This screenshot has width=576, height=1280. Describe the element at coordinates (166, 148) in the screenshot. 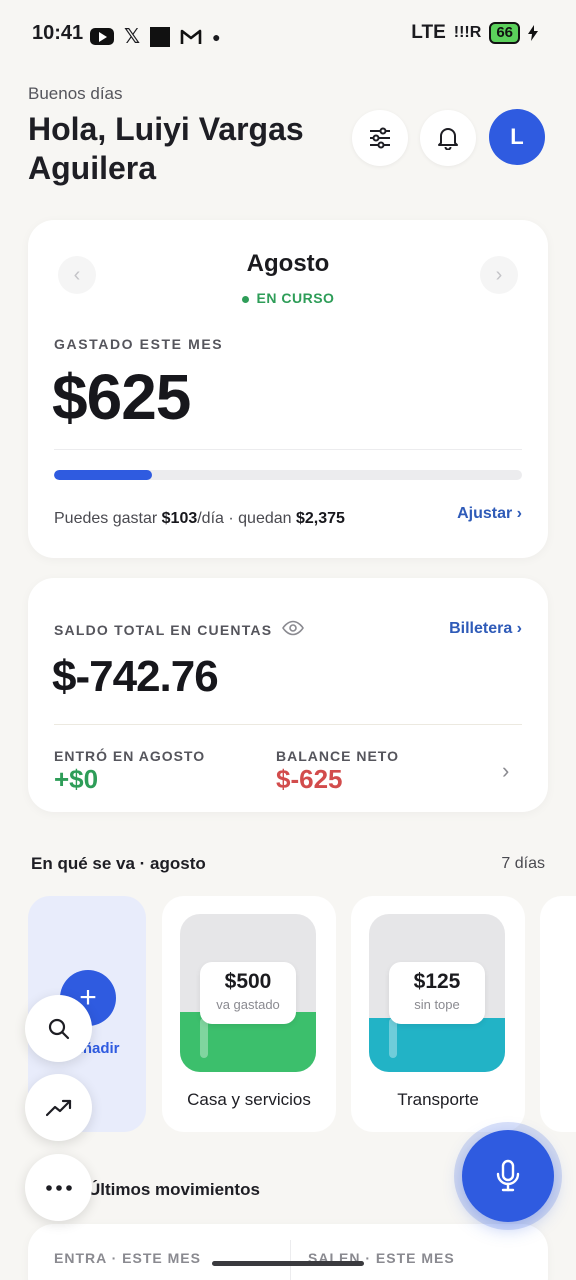

I see `greeting-title: Hola, Luiyi Vargas Aguilera` at that location.